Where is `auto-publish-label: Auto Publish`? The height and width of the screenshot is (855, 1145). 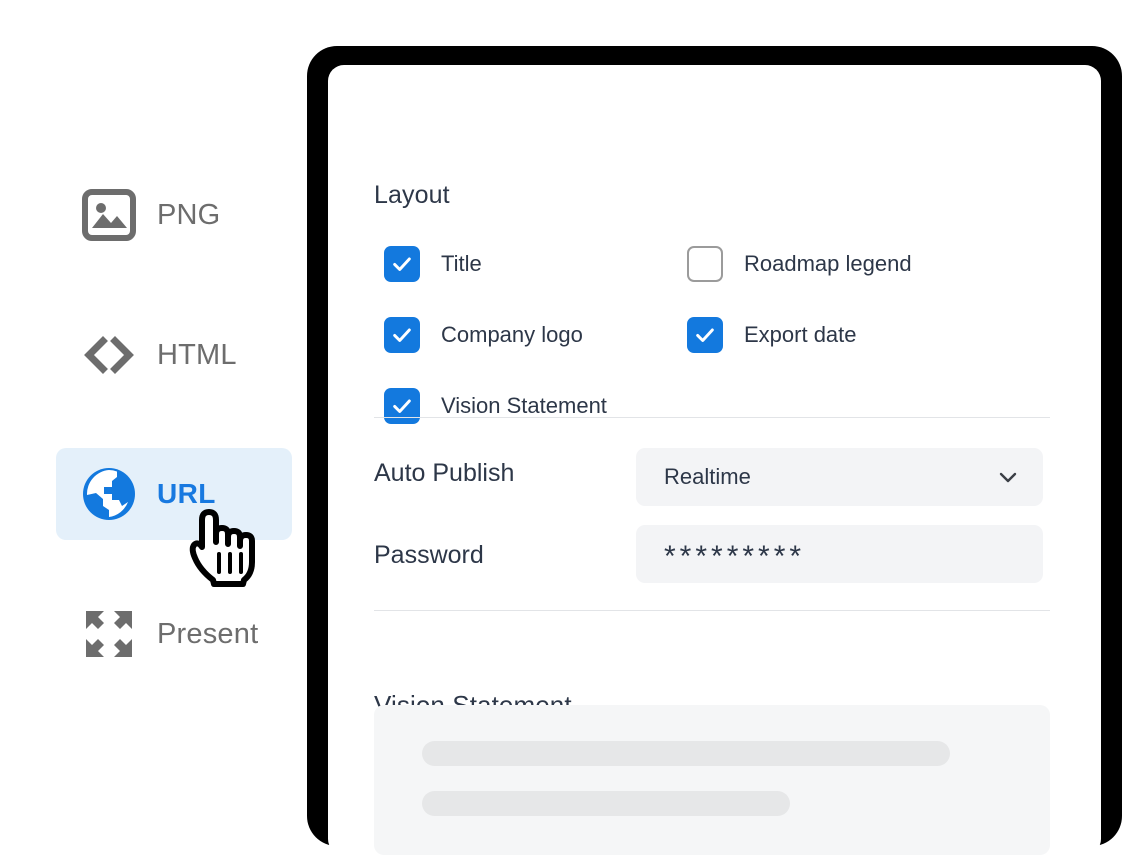
auto-publish-label: Auto Publish is located at coordinates (444, 473).